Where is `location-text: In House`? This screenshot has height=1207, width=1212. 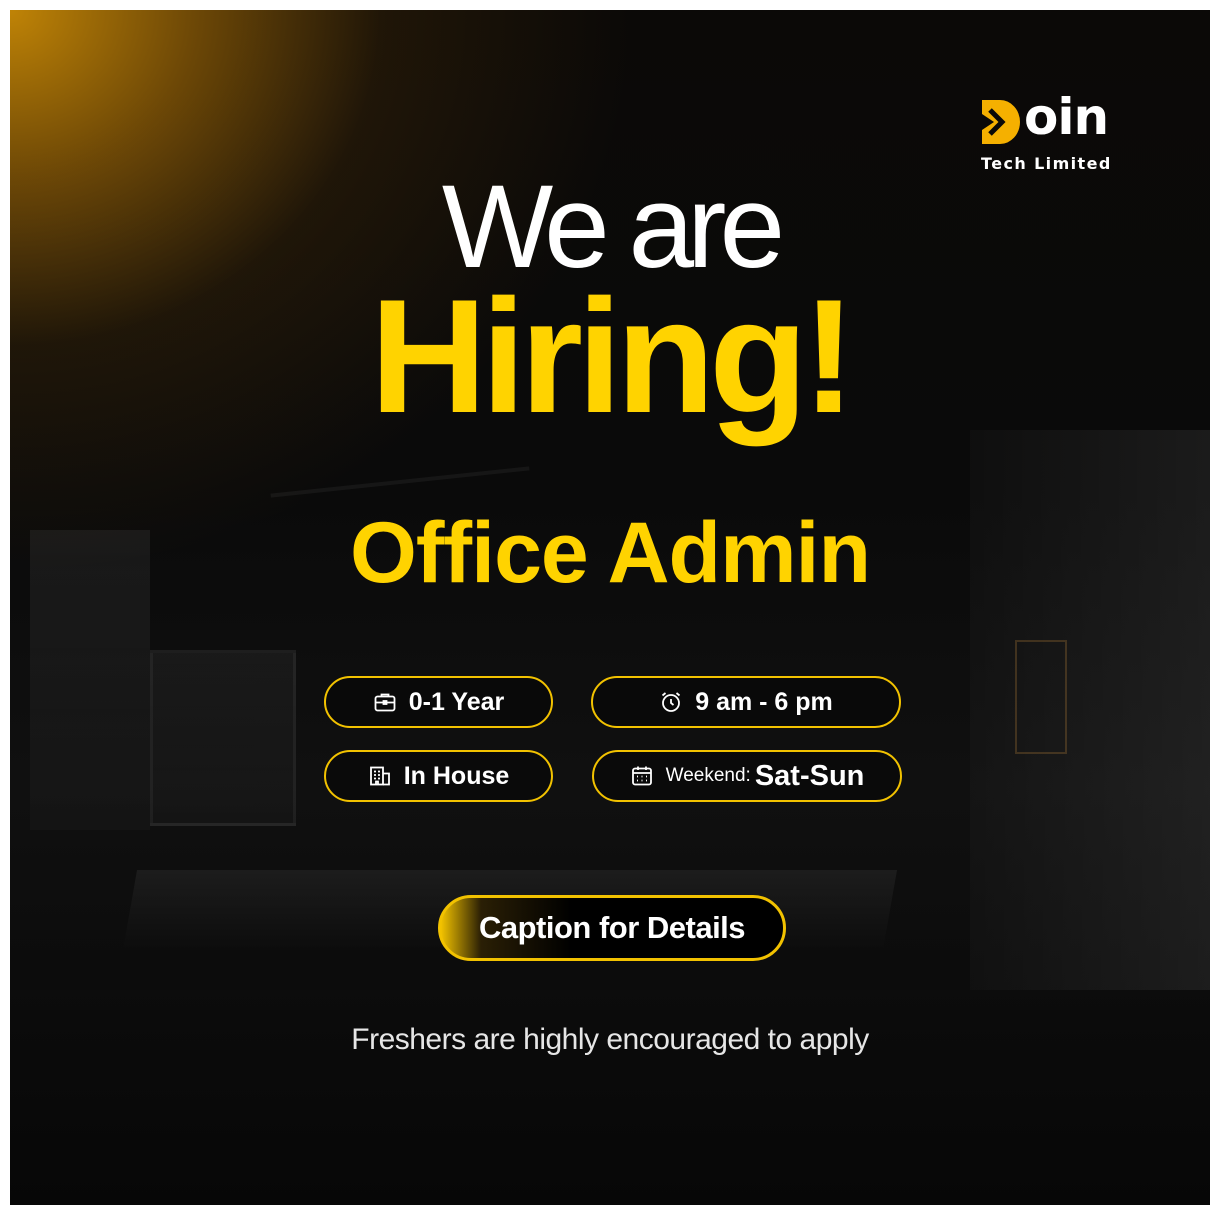 location-text: In House is located at coordinates (456, 775).